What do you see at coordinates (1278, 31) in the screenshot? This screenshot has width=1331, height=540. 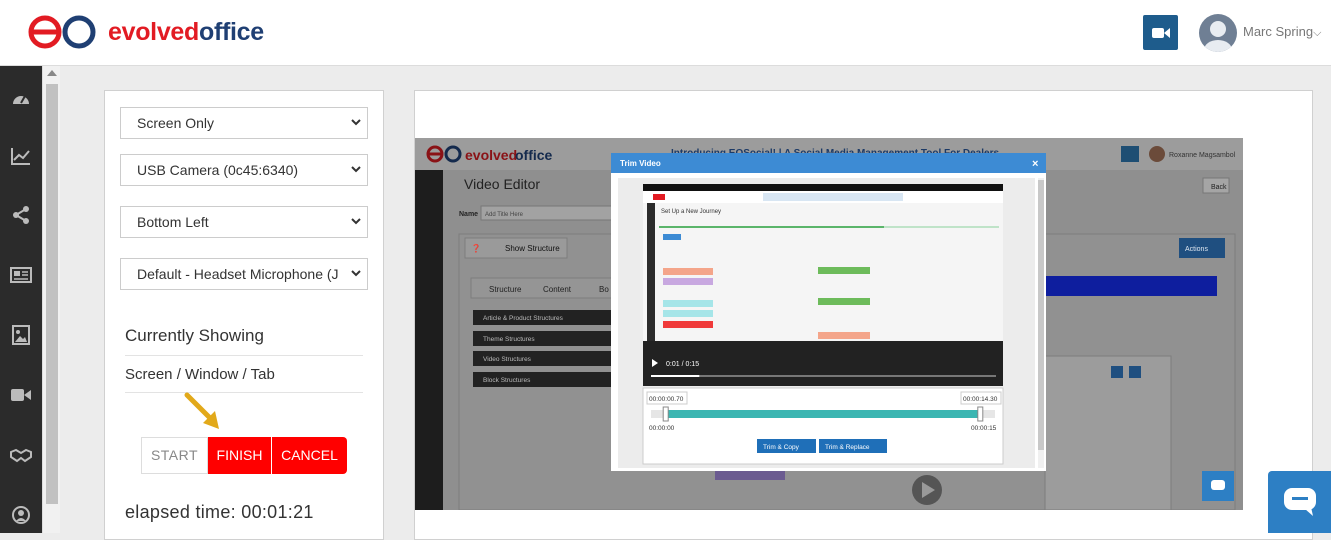 I see `user-name: Marc Spring` at bounding box center [1278, 31].